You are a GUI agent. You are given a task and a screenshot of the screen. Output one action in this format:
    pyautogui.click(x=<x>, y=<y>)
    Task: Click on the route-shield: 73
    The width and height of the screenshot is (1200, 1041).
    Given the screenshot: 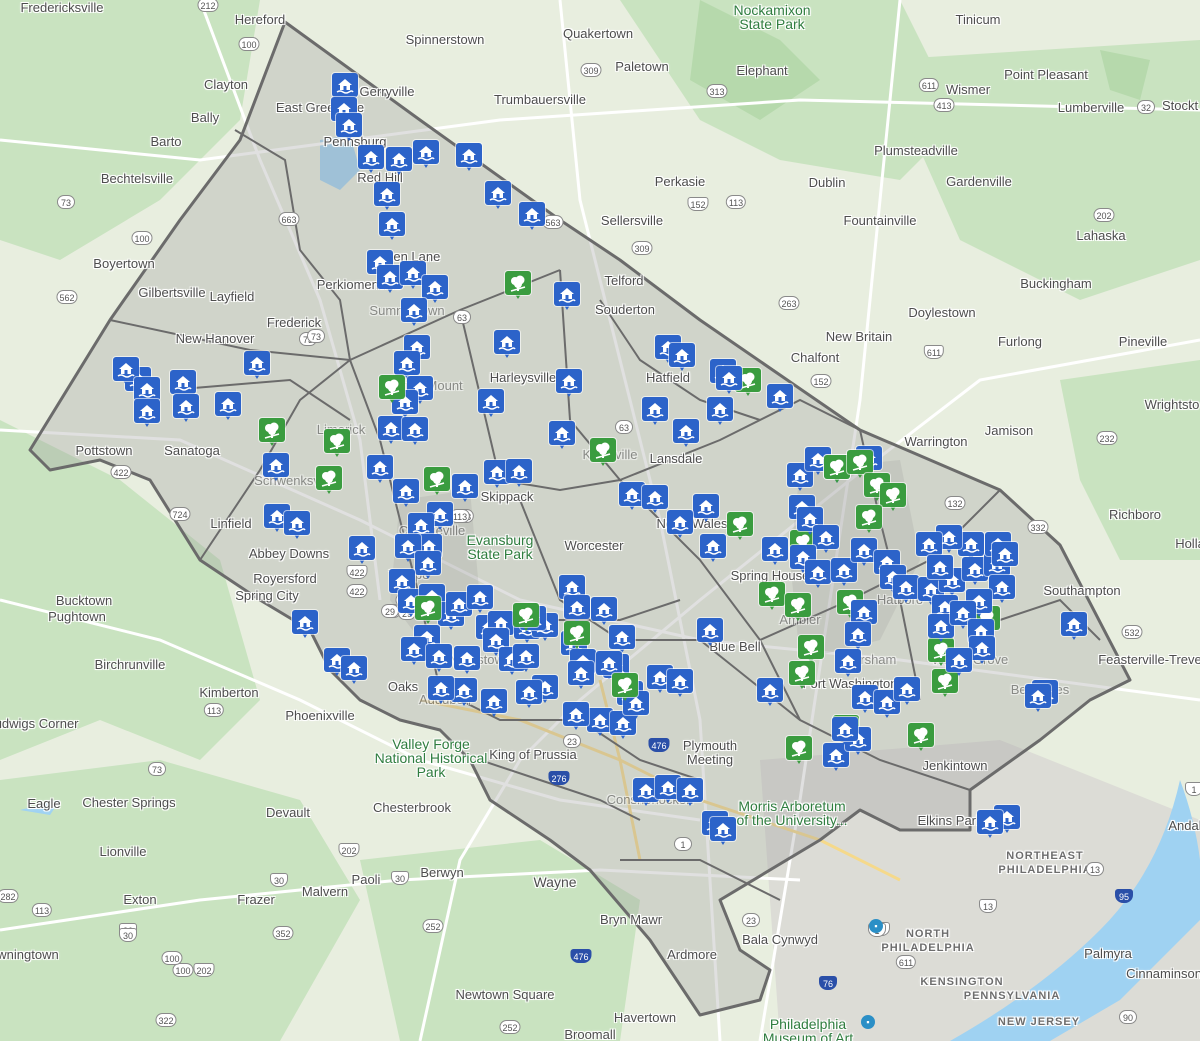 What is the action you would take?
    pyautogui.click(x=66, y=202)
    